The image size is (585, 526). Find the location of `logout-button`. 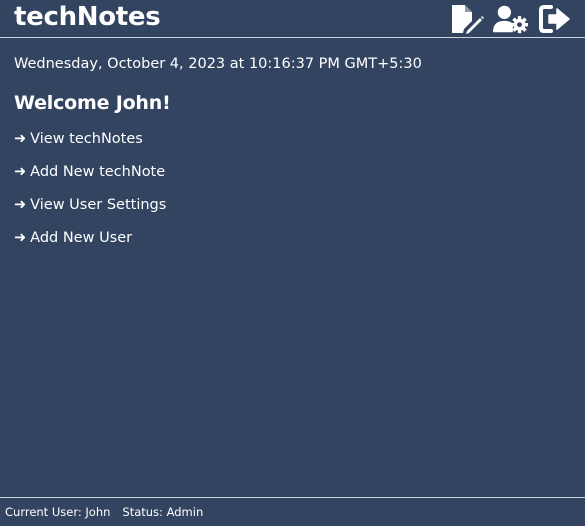

logout-button is located at coordinates (555, 19).